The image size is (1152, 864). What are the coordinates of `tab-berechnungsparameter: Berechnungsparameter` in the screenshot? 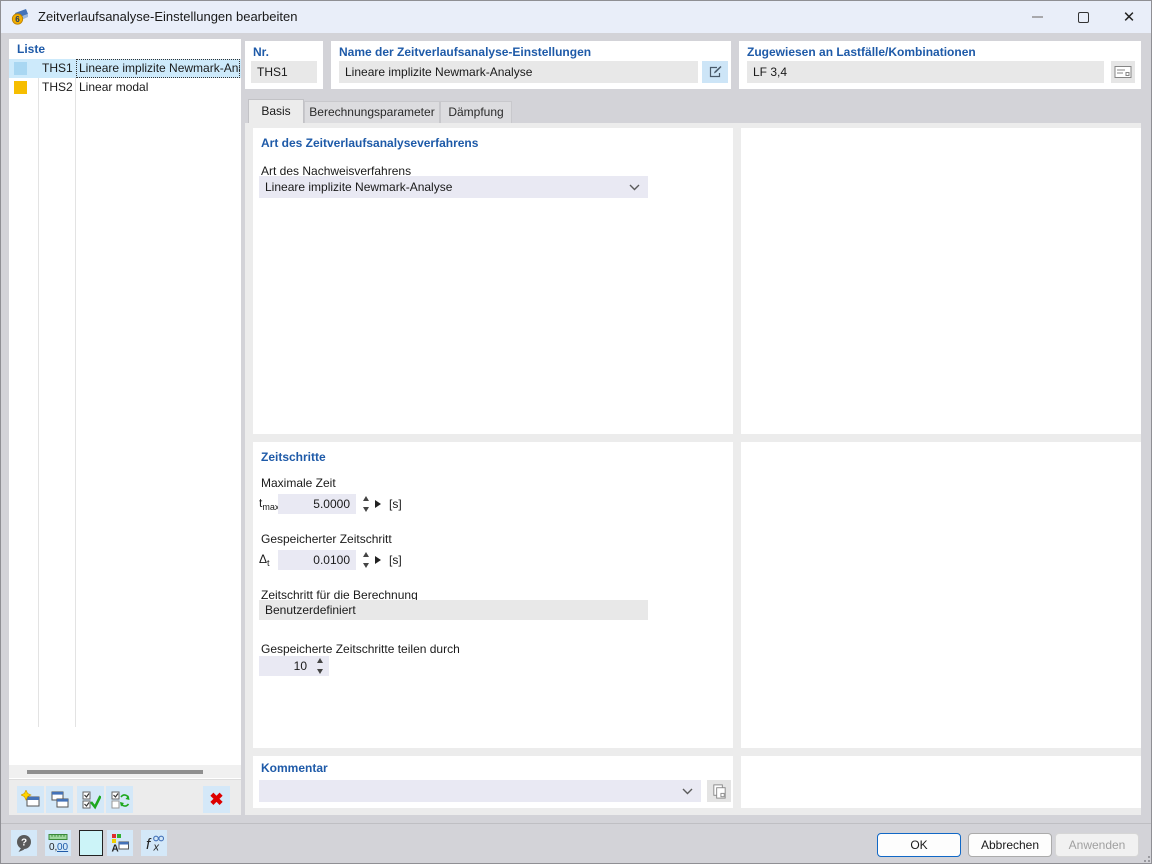 It's located at (372, 112).